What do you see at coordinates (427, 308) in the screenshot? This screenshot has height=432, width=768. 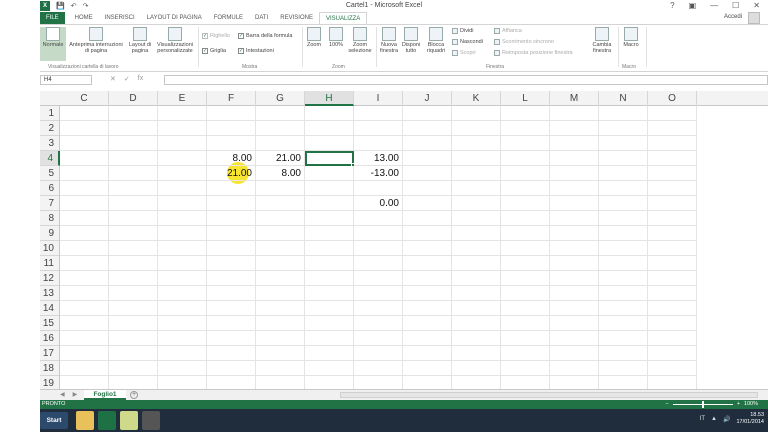 I see `cell-j14` at bounding box center [427, 308].